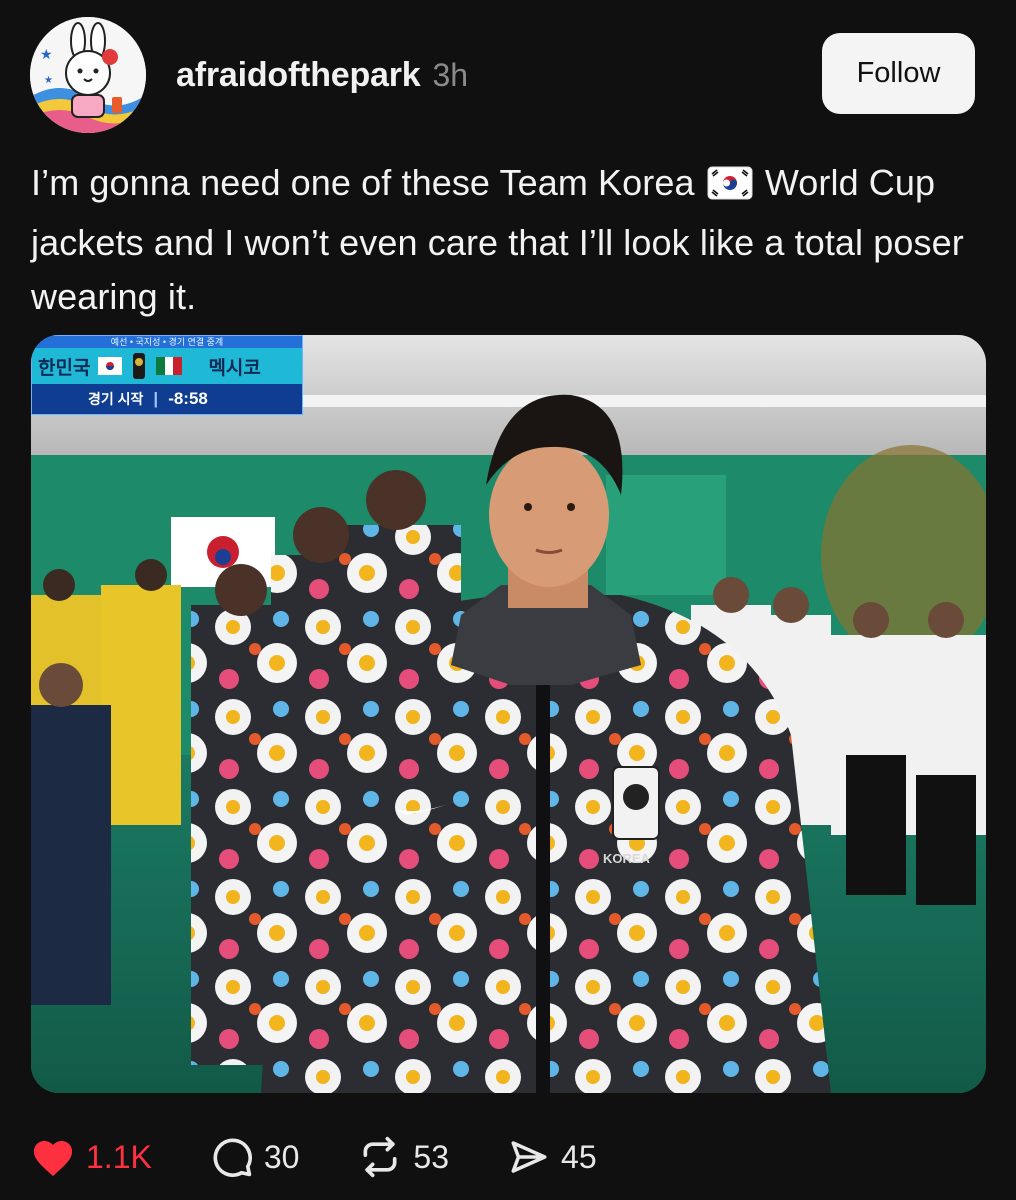 This screenshot has width=1016, height=1200. I want to click on trophy-icon, so click(139, 366).